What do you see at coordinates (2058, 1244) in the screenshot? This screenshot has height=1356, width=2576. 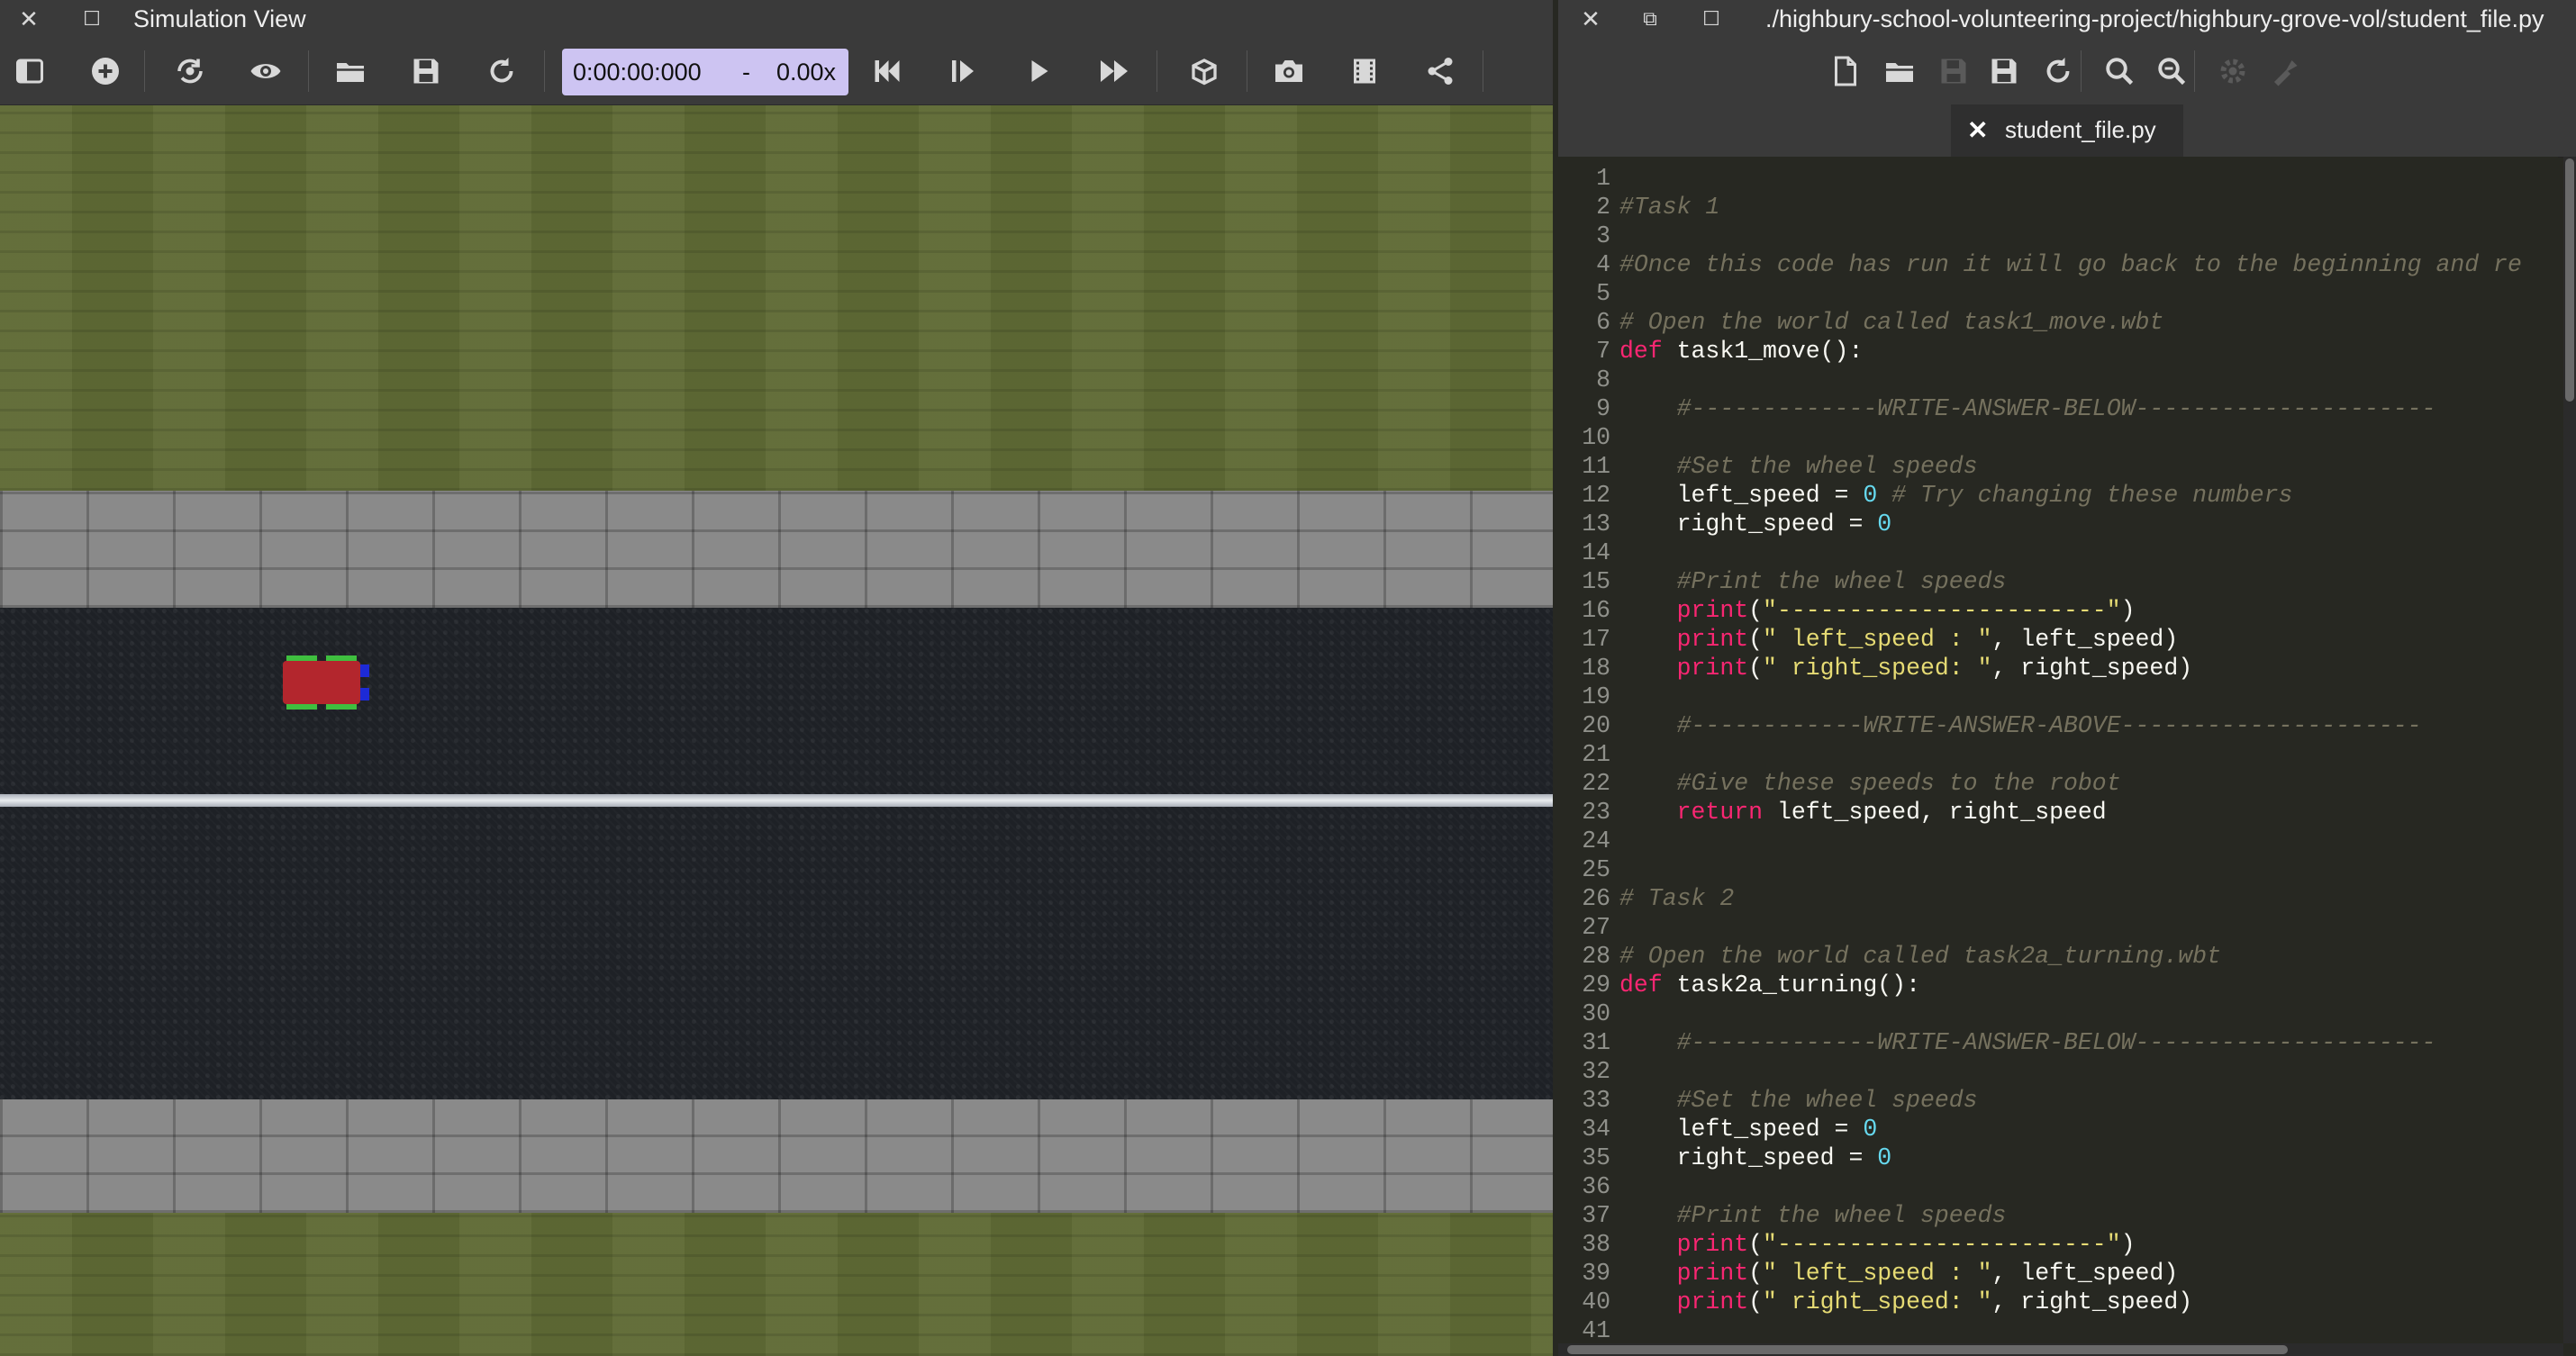 I see `code-line: 38 print("-----------------------")` at bounding box center [2058, 1244].